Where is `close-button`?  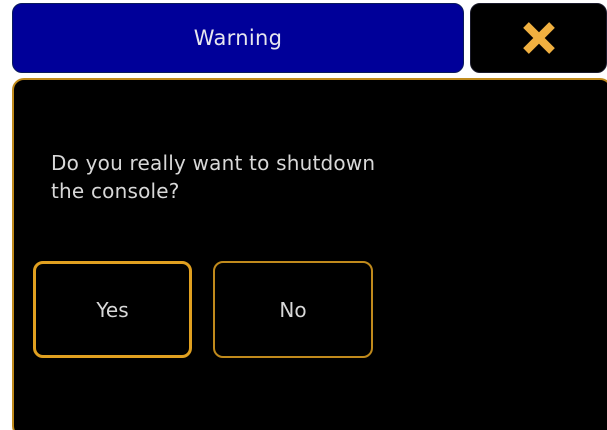
close-button is located at coordinates (538, 38).